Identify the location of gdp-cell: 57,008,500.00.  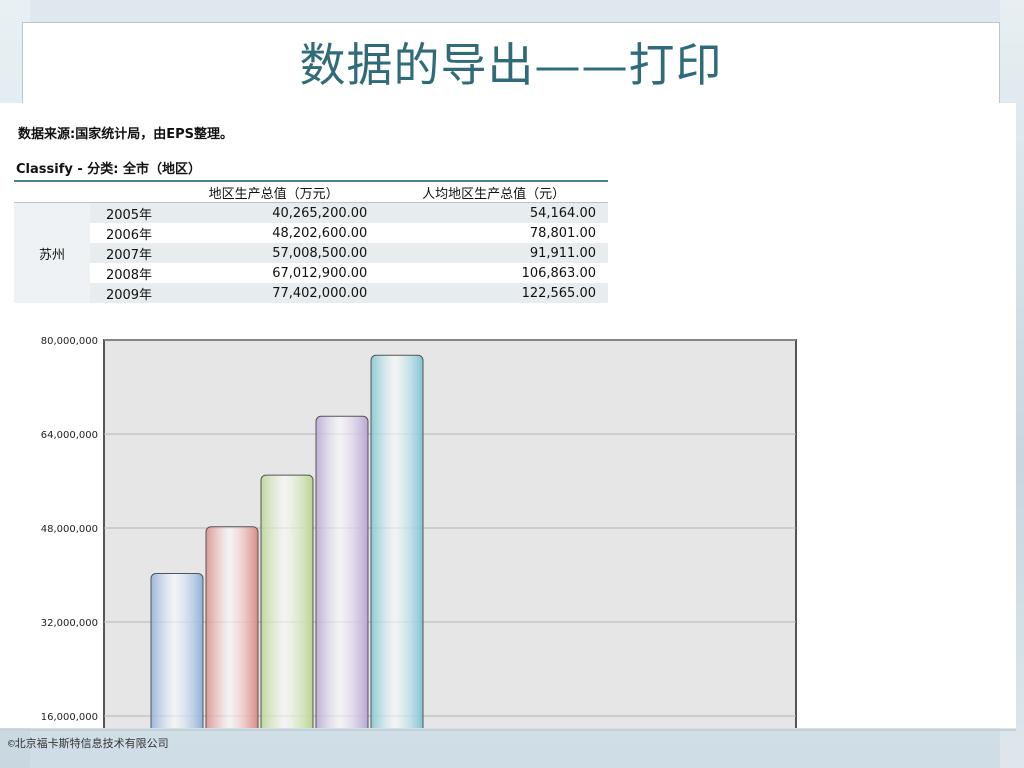
(274, 253).